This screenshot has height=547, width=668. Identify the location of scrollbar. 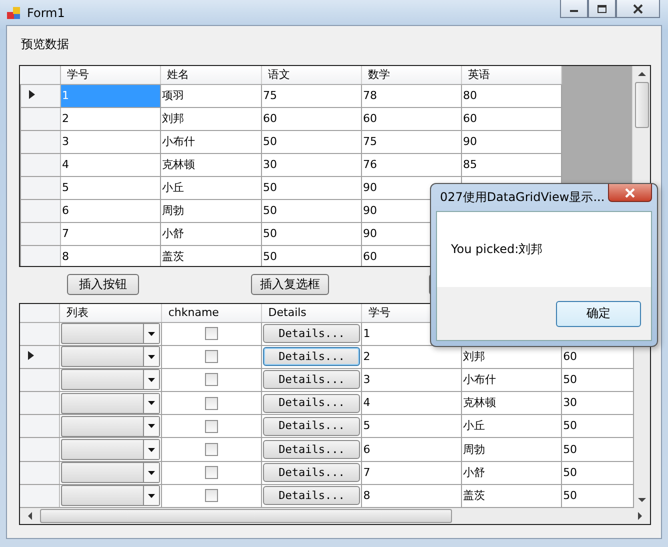
(335, 516).